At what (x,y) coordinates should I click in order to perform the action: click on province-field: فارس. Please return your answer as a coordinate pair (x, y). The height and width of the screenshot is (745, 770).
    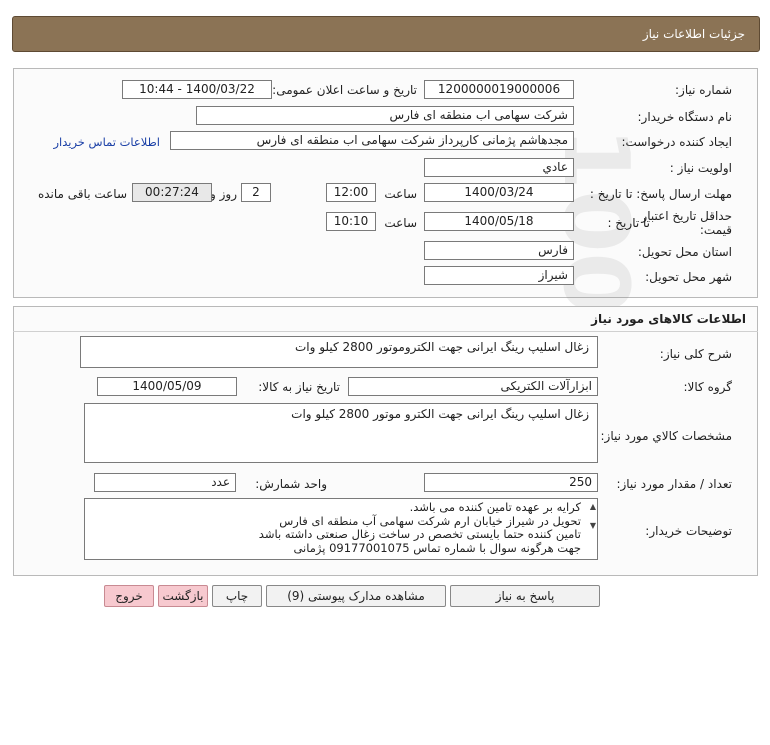
    Looking at the image, I should click on (499, 250).